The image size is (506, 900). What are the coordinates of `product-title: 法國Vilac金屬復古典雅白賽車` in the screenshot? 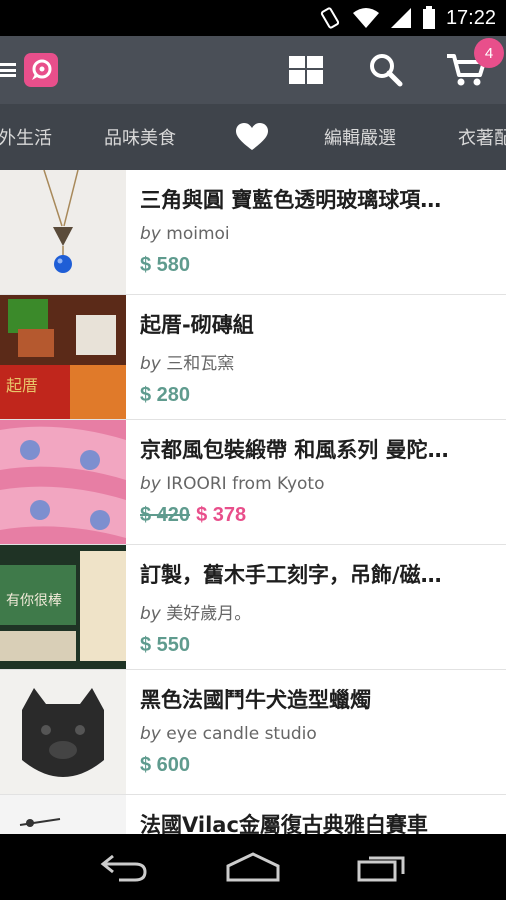 It's located at (284, 823).